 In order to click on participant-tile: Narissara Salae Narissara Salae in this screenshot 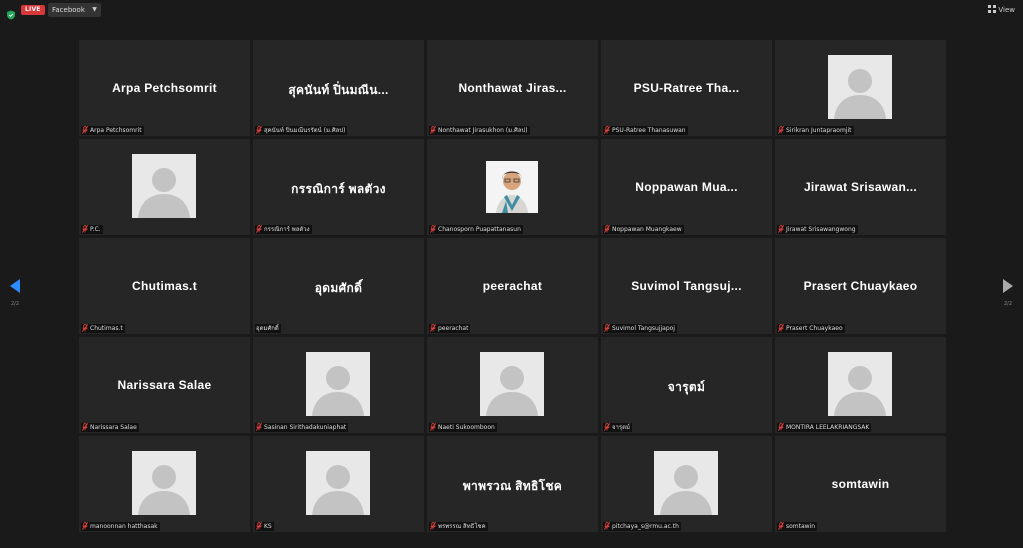, I will do `click(164, 385)`.